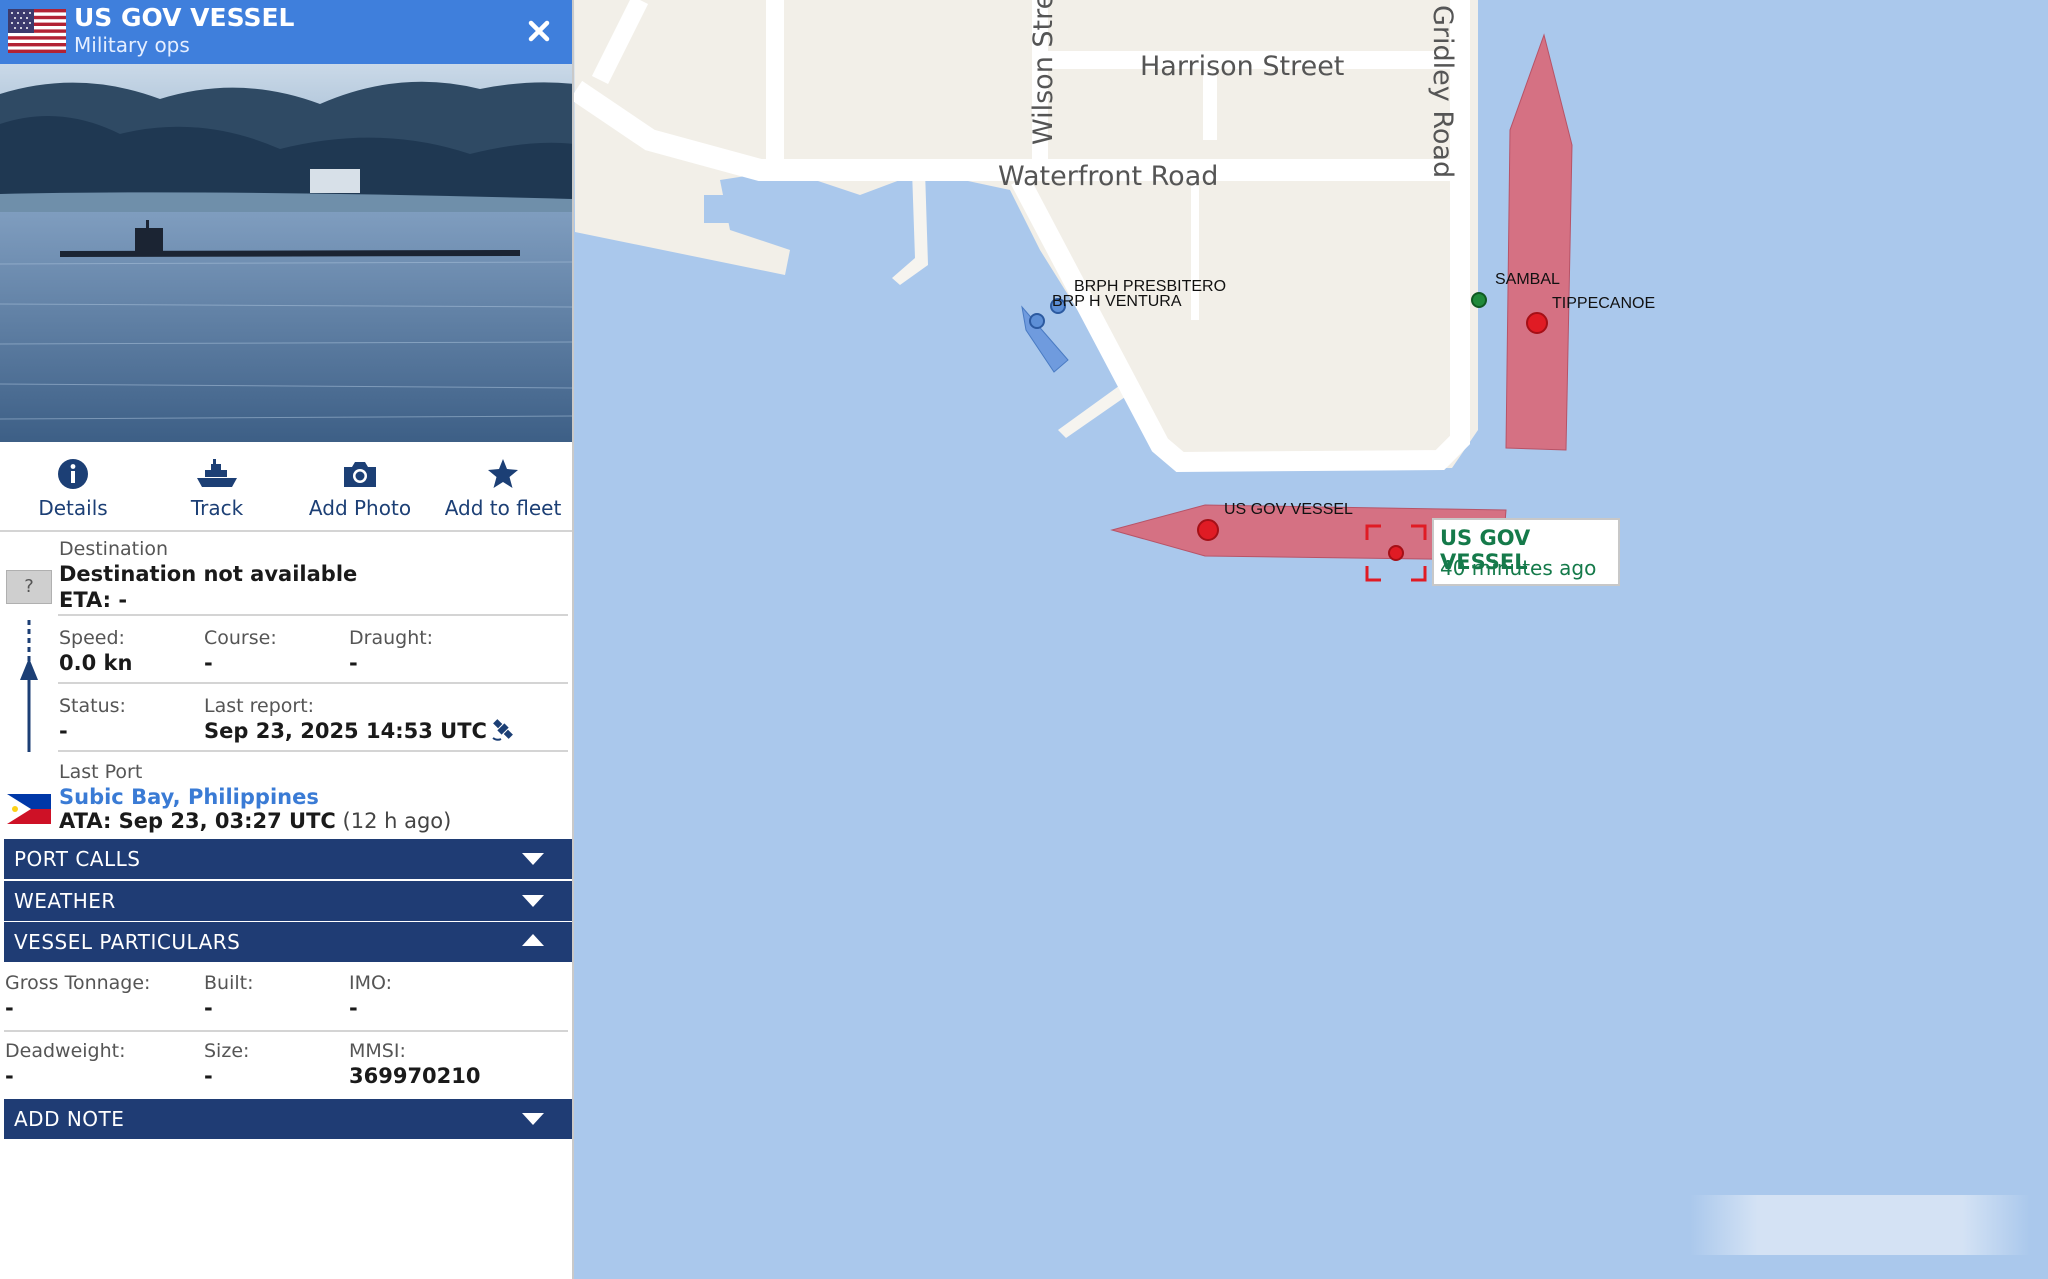  Describe the element at coordinates (360, 489) in the screenshot. I see `add-photo-button: Add Photo` at that location.